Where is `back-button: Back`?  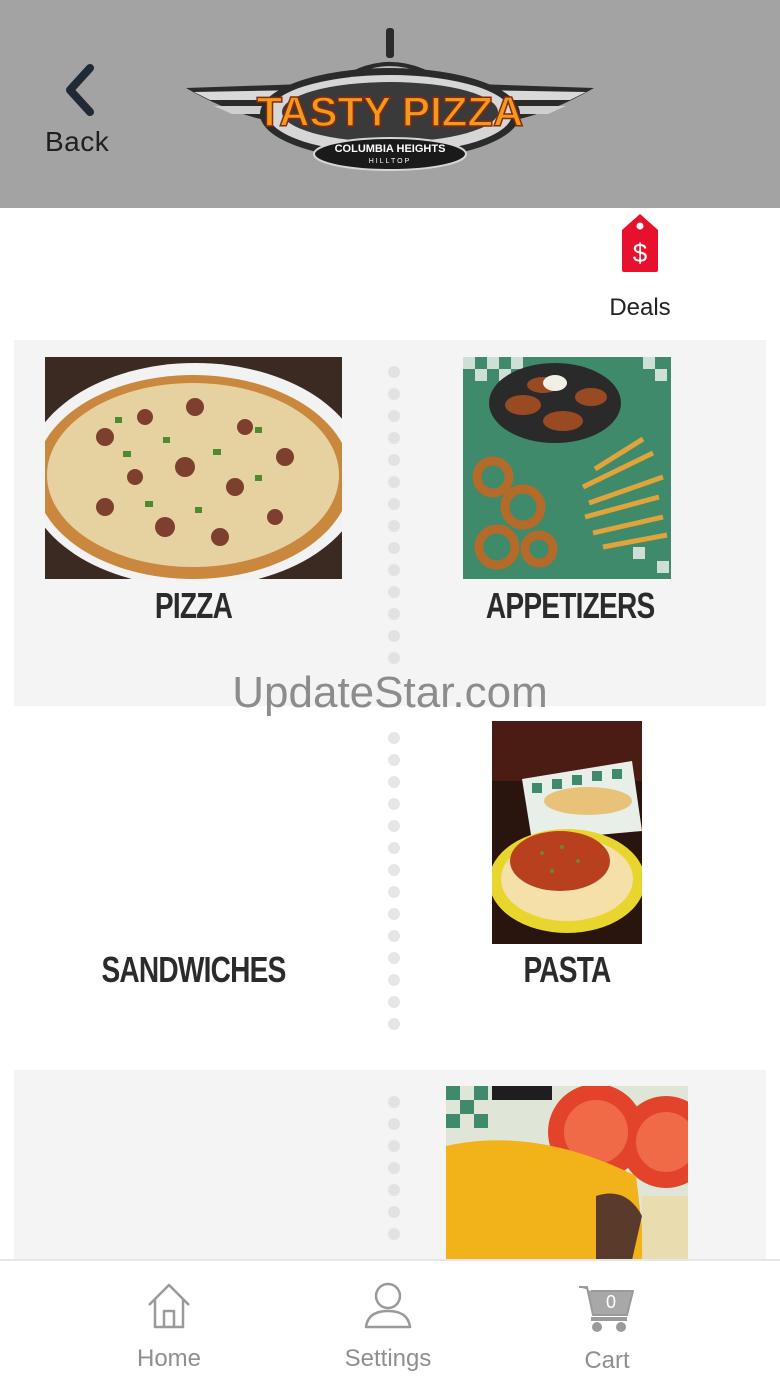 back-button: Back is located at coordinates (80, 110).